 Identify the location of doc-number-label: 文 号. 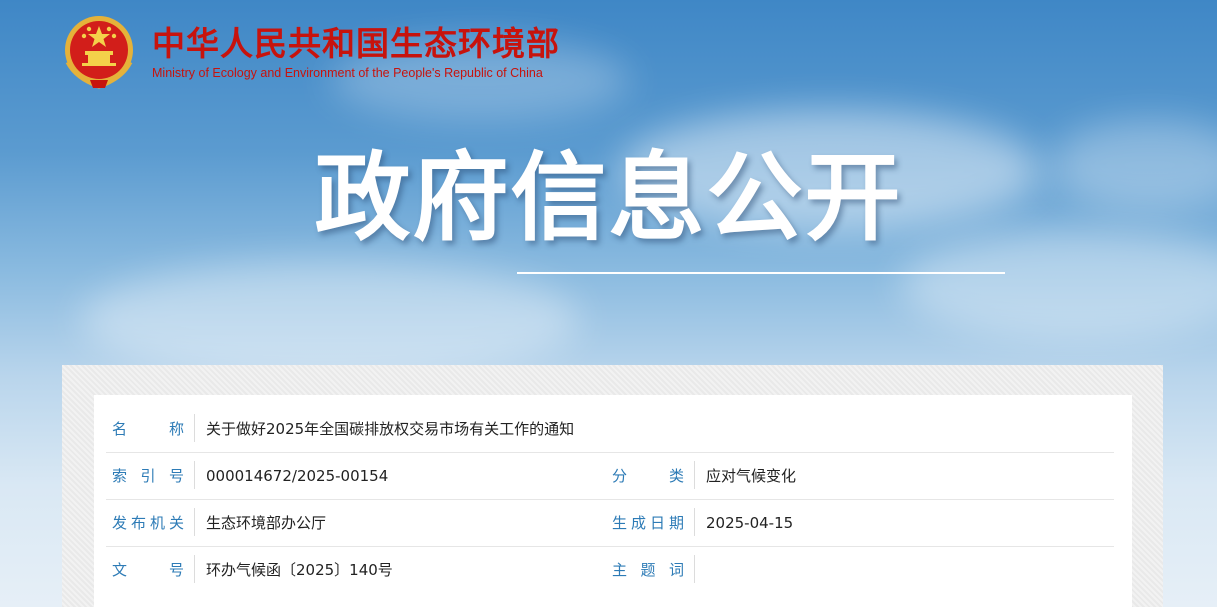
(148, 570).